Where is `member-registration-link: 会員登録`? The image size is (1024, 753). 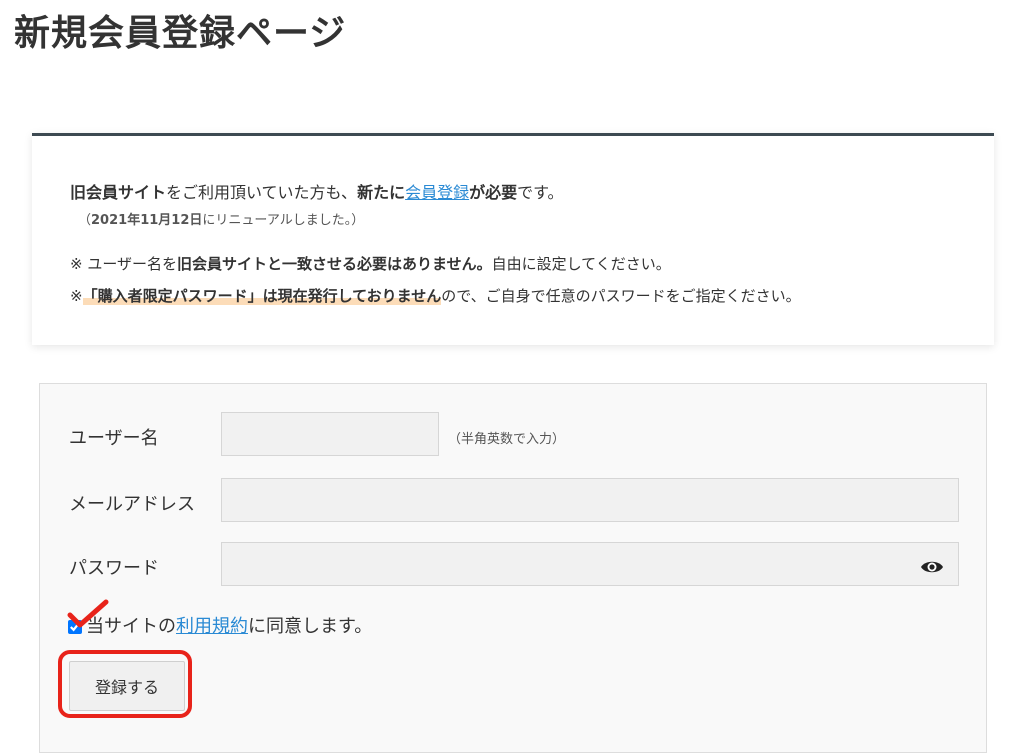
member-registration-link: 会員登録 is located at coordinates (437, 192).